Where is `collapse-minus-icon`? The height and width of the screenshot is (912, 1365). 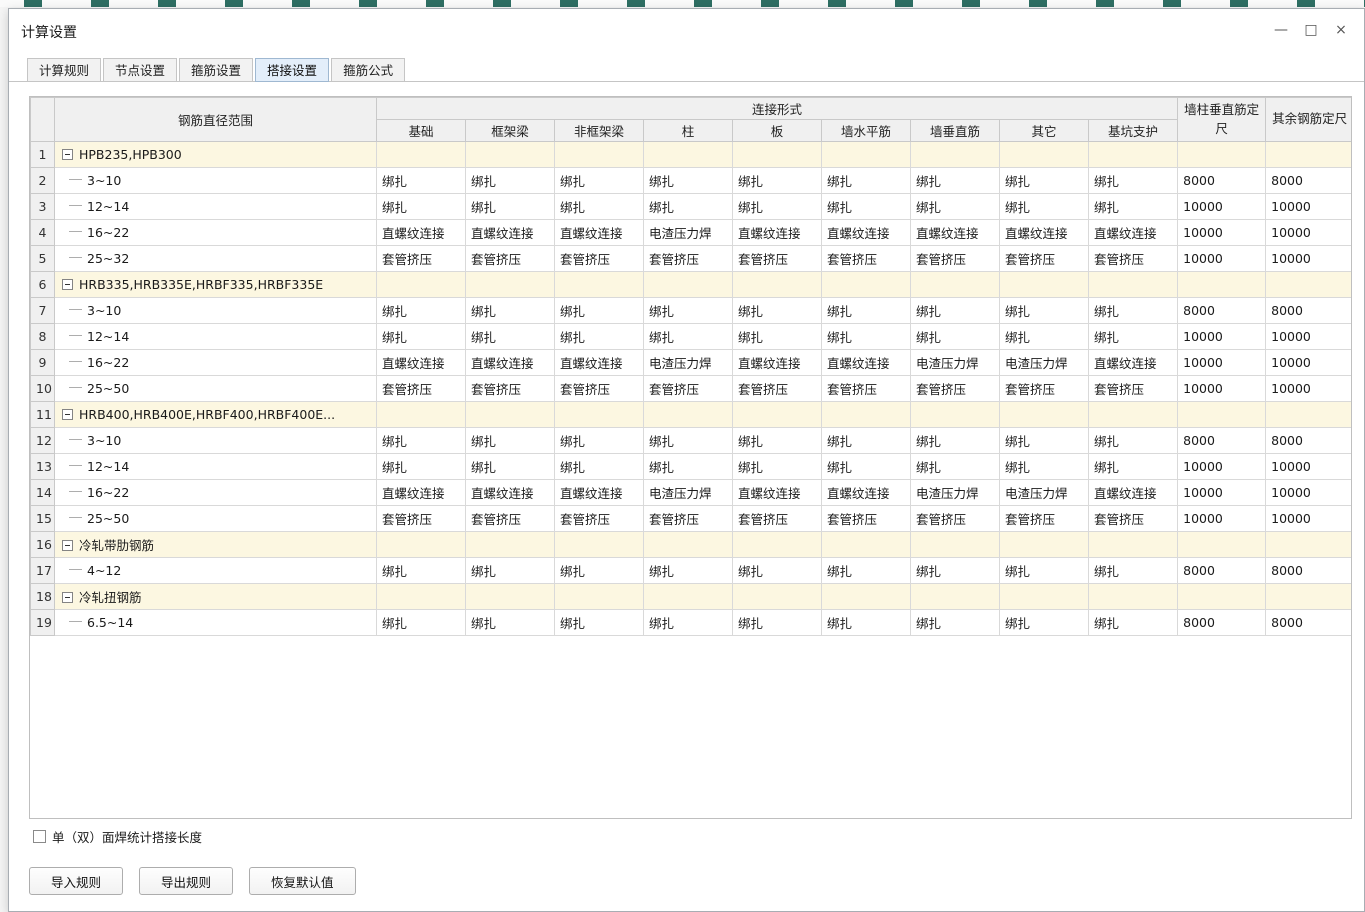 collapse-minus-icon is located at coordinates (67, 154).